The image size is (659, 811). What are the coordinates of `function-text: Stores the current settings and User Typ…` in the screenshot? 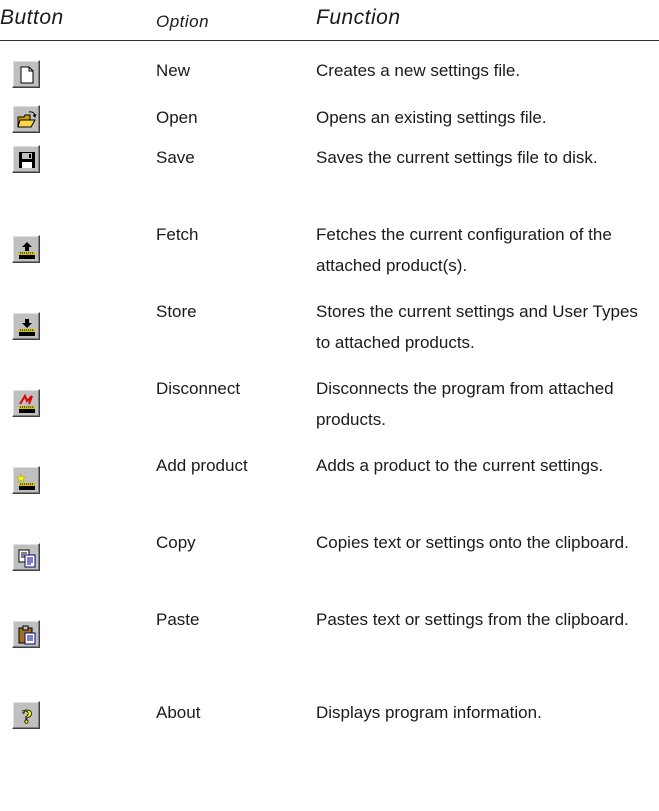 It's located at (477, 327).